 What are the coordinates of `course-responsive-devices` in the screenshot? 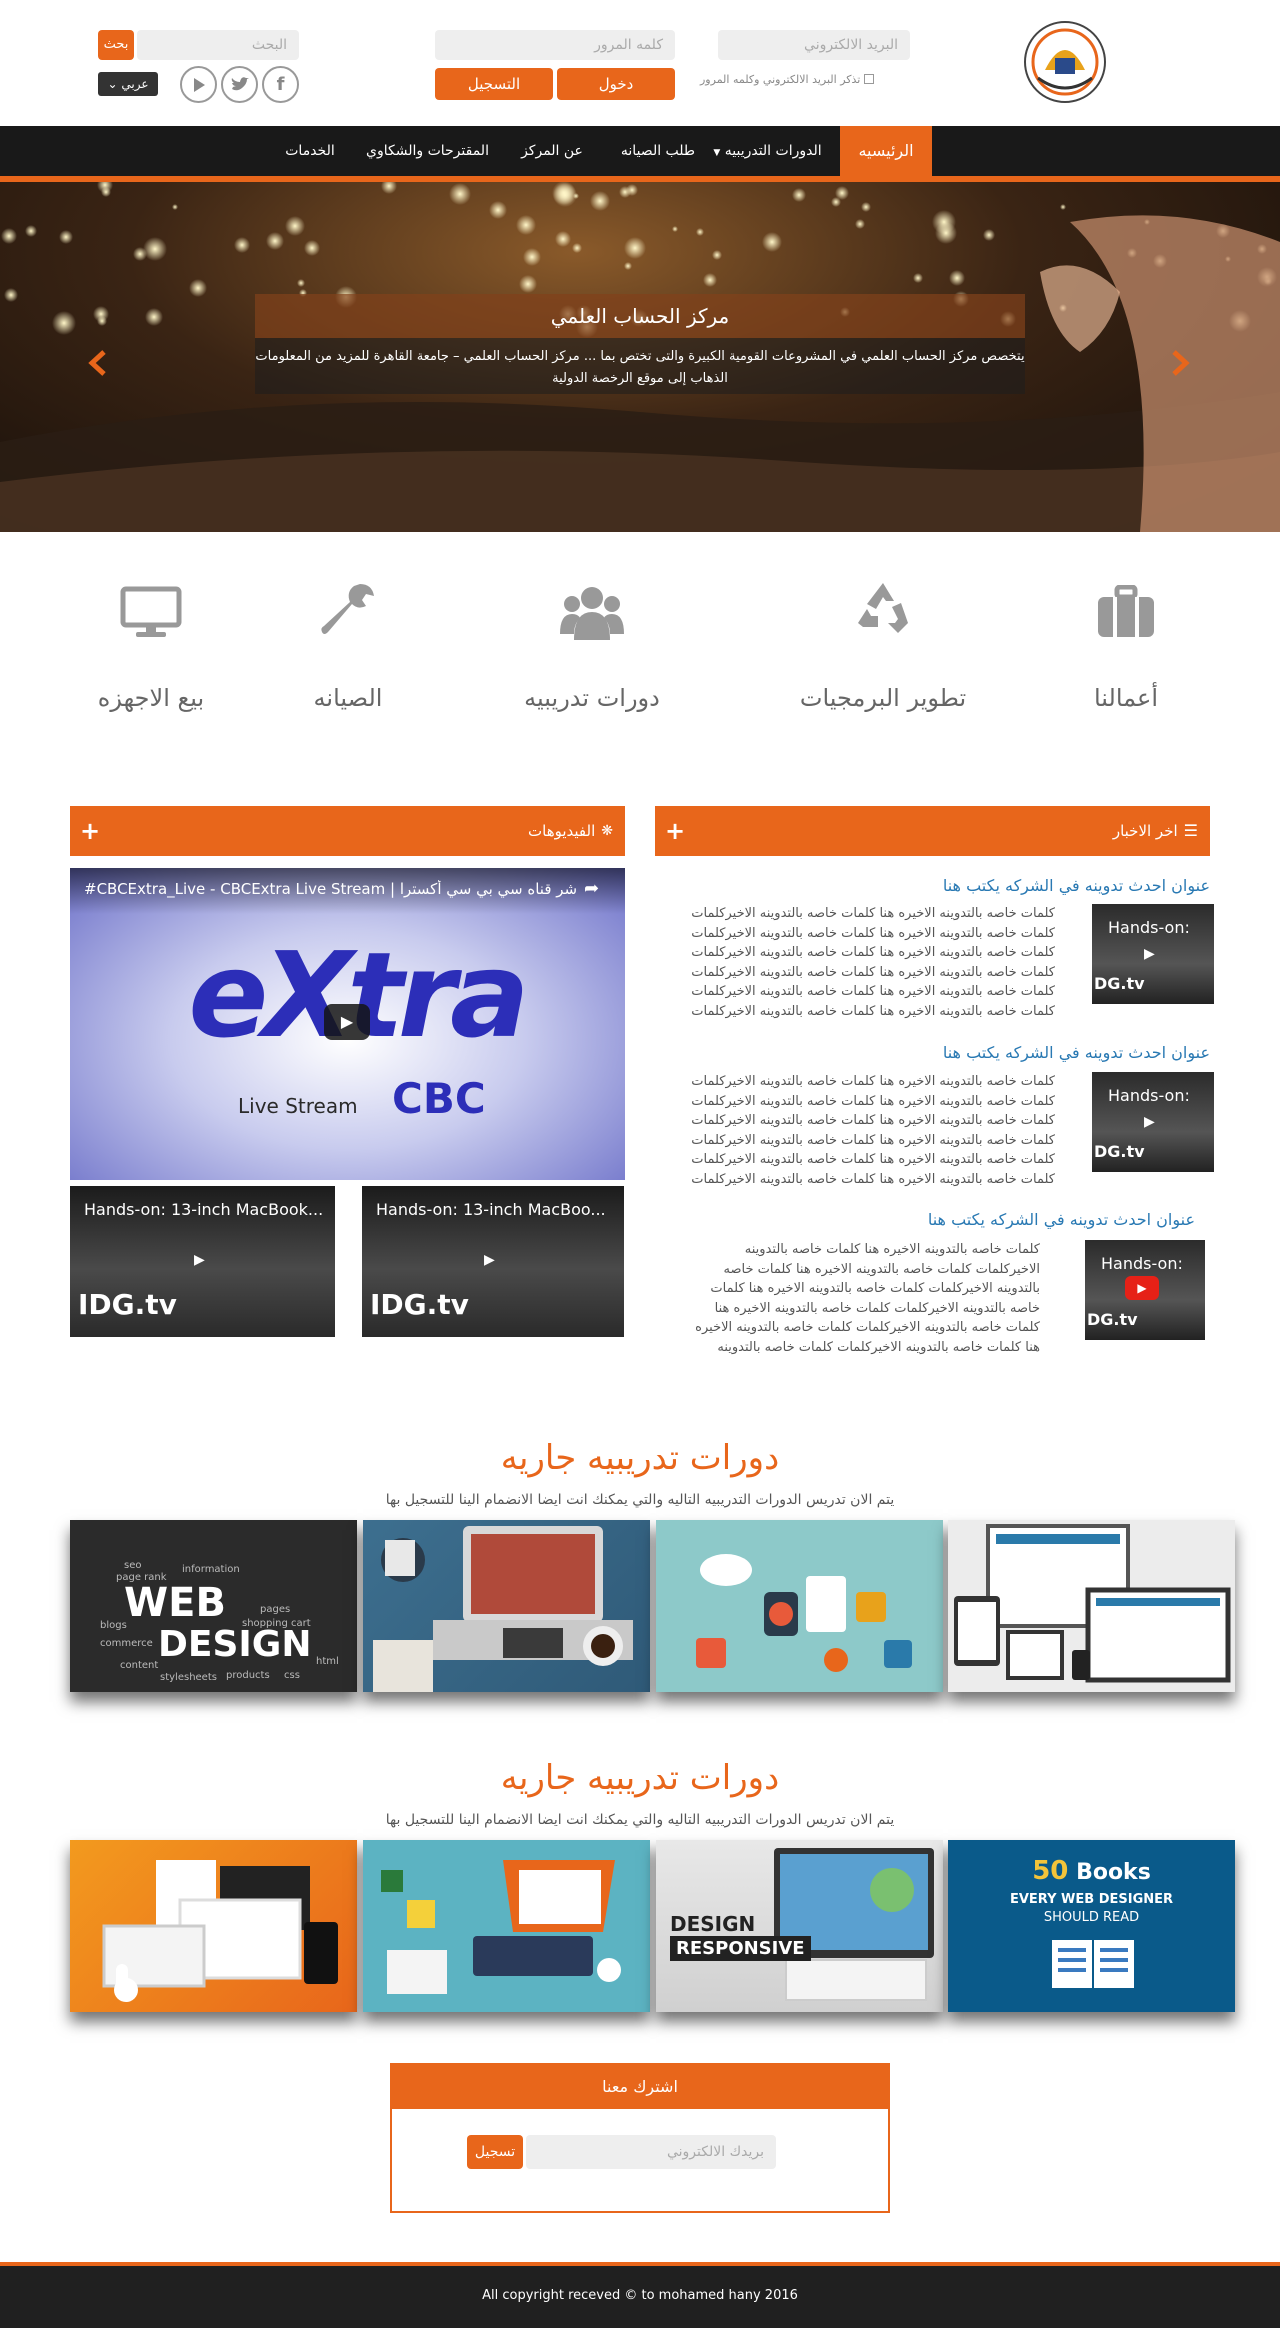 It's located at (1091, 1606).